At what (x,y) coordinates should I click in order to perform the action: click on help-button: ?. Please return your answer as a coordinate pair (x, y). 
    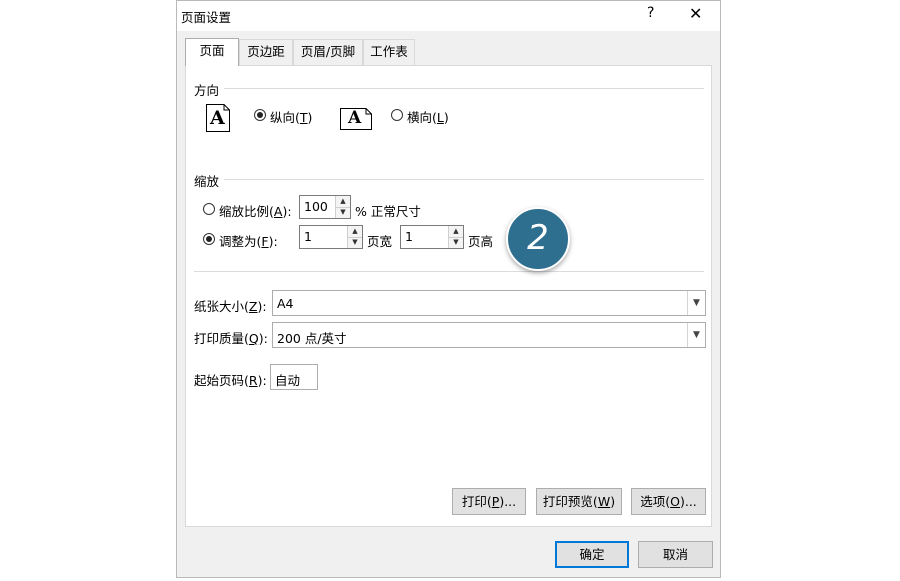
    Looking at the image, I should click on (650, 13).